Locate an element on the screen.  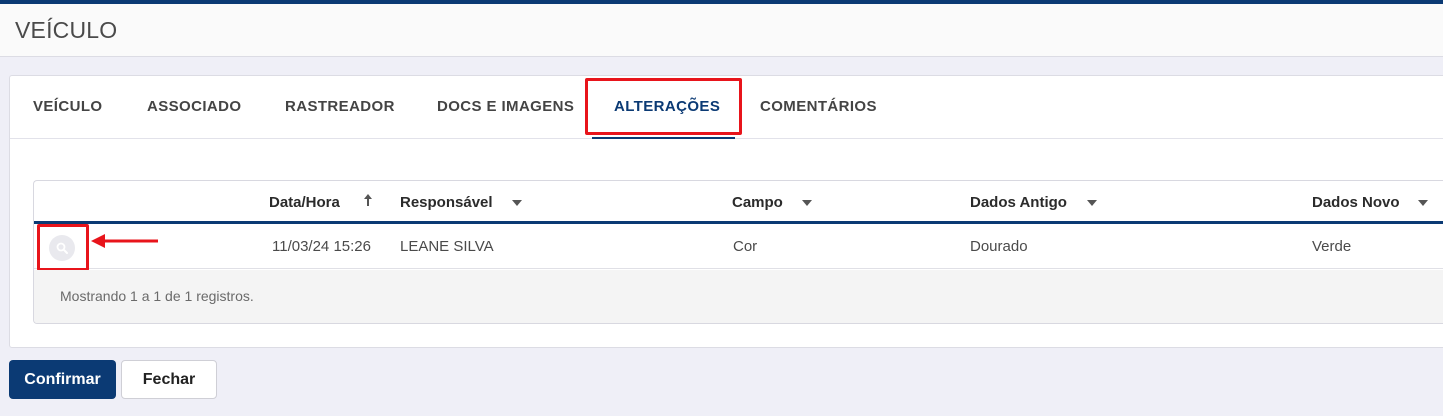
tab-rastreador: RASTREADOR is located at coordinates (340, 106).